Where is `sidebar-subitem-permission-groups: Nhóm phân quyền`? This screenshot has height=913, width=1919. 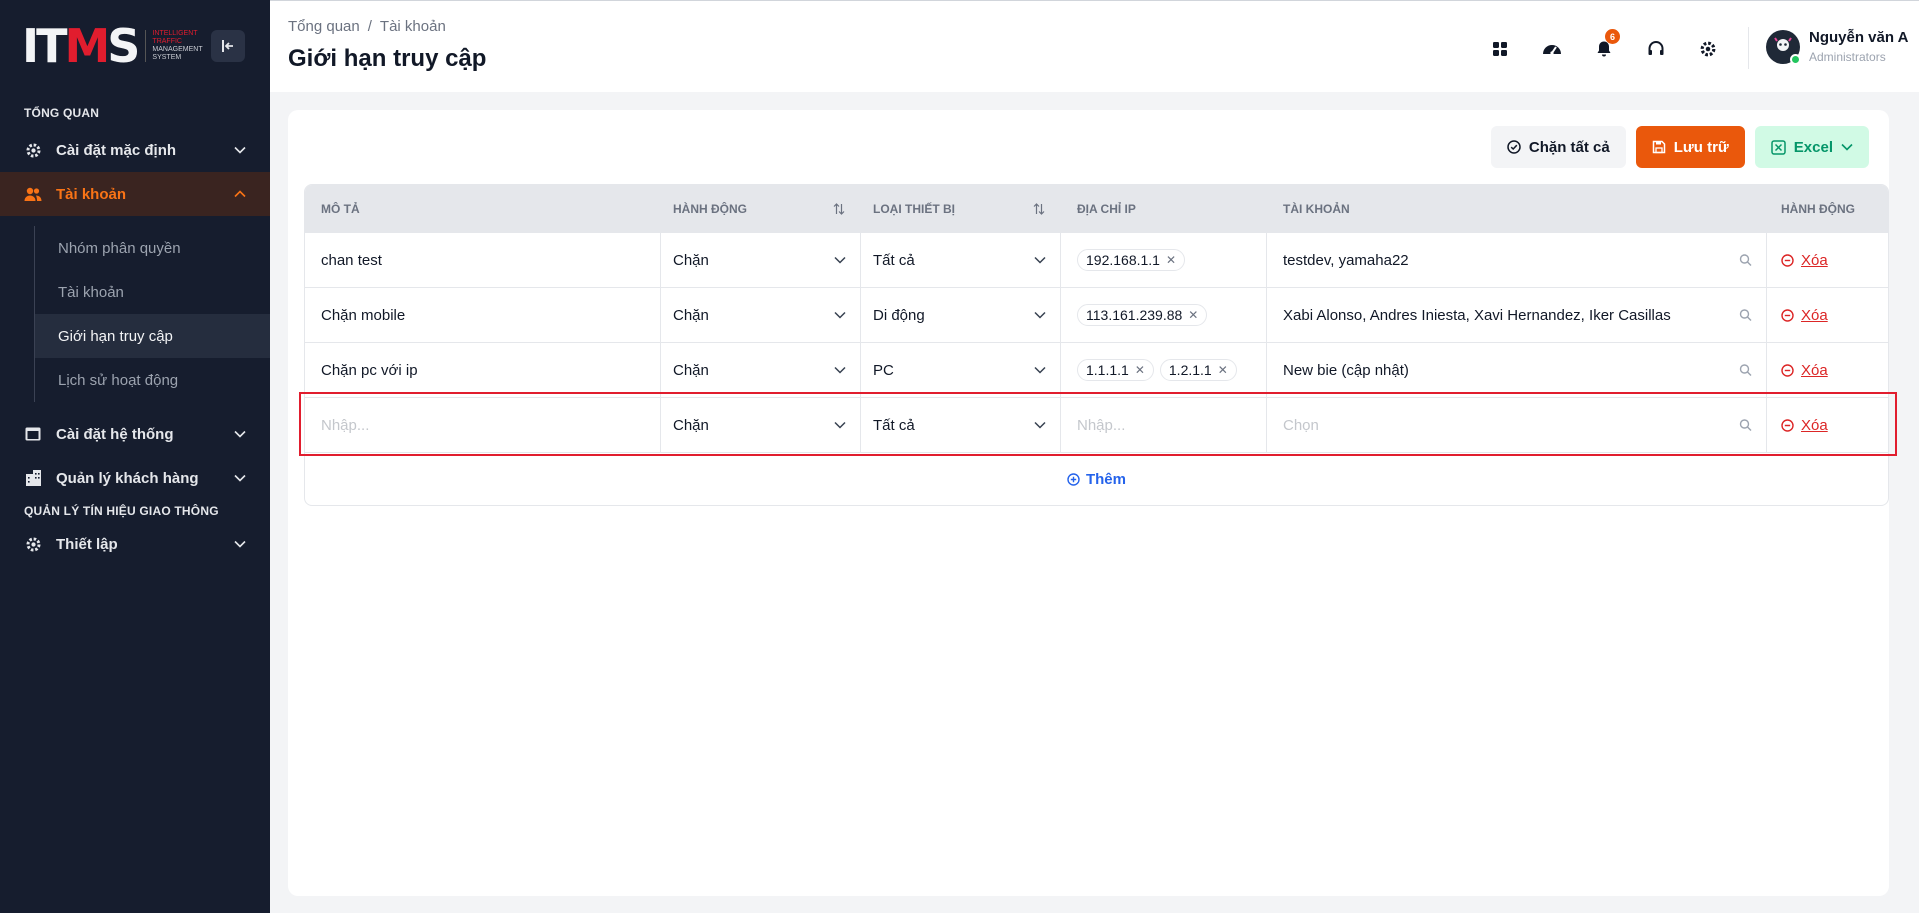 sidebar-subitem-permission-groups: Nhóm phân quyền is located at coordinates (135, 248).